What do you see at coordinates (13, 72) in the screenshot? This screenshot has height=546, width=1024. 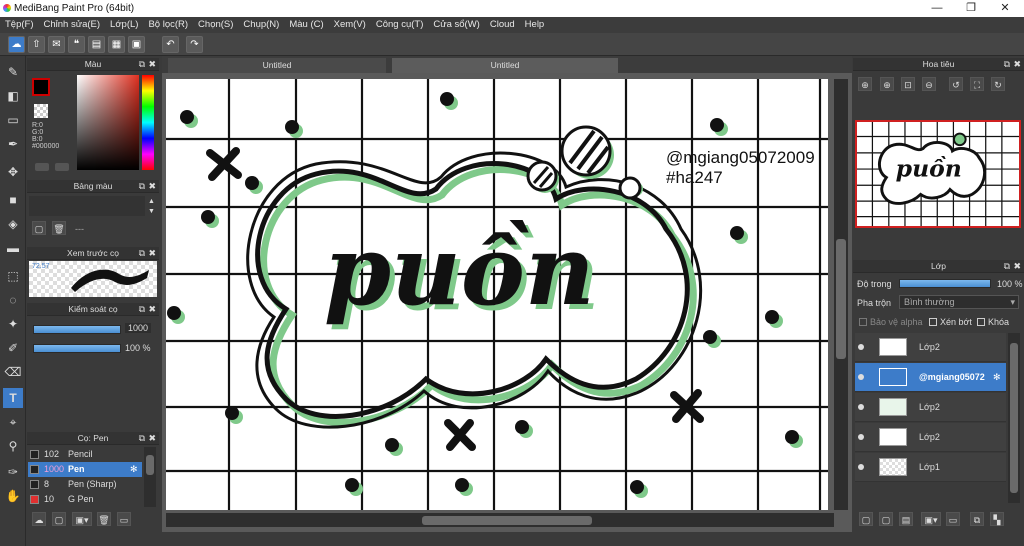 I see `brush-icon: ✎` at bounding box center [13, 72].